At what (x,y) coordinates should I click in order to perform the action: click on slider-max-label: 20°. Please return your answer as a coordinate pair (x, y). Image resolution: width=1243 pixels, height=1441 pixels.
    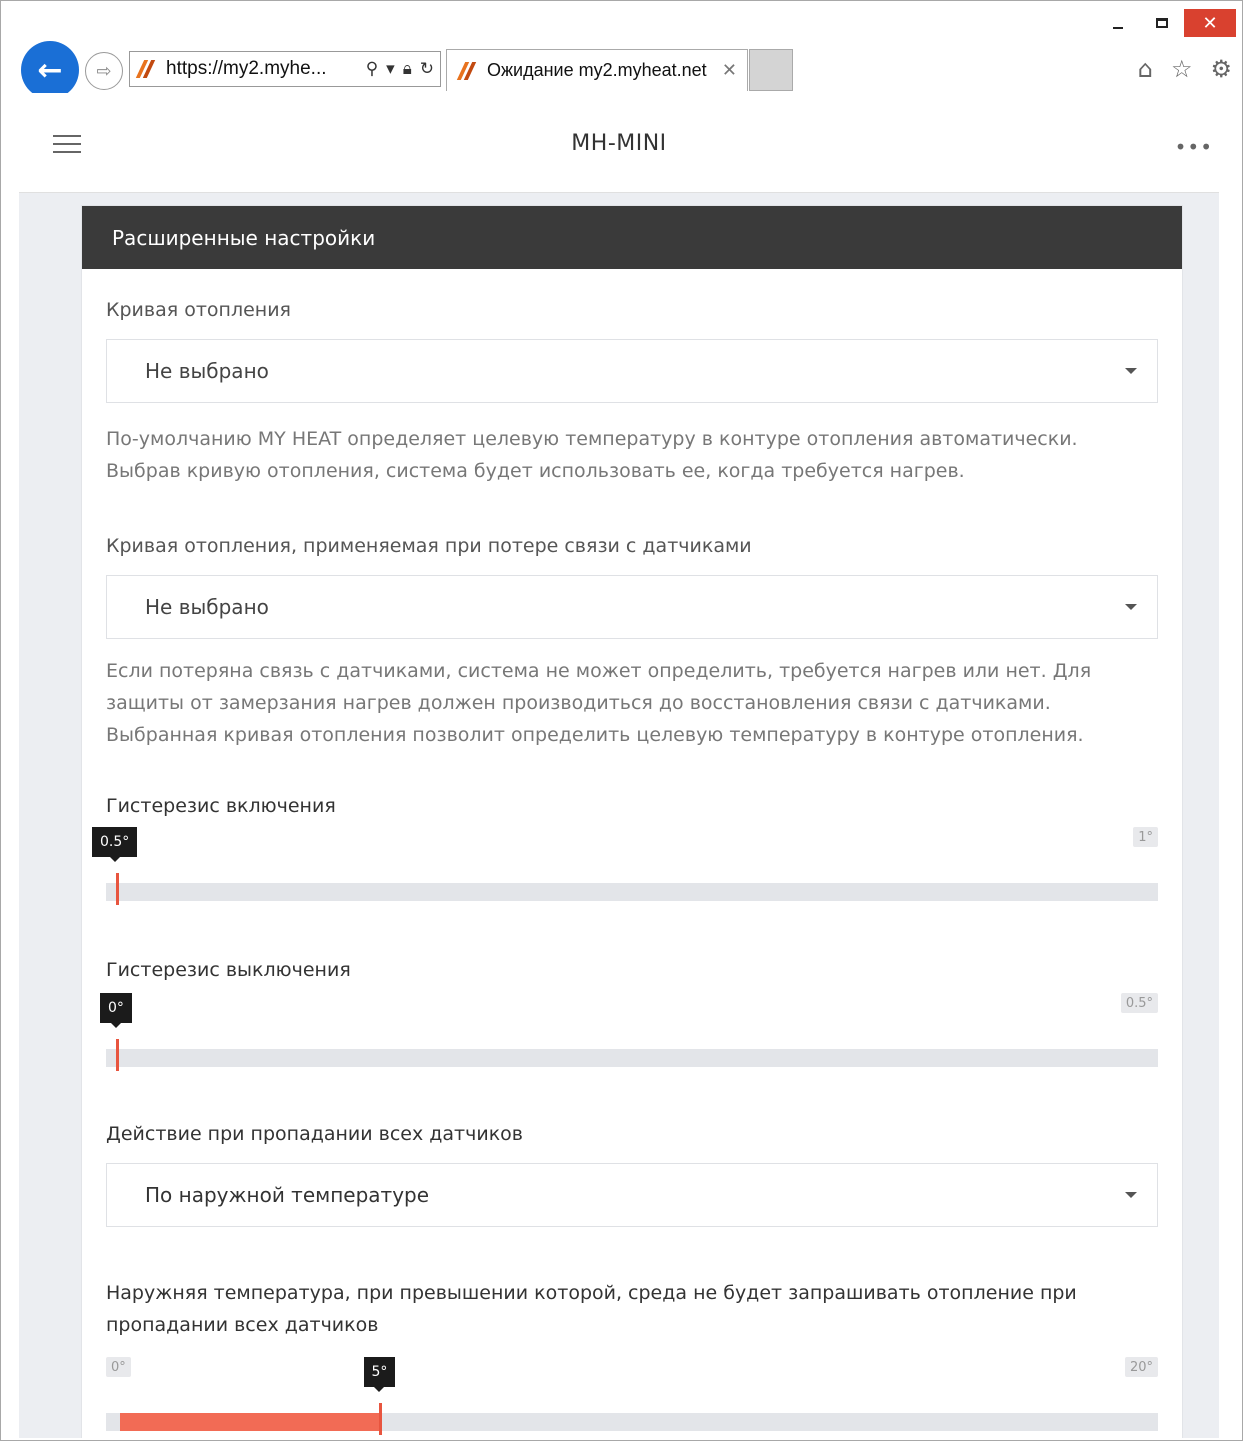
    Looking at the image, I should click on (1141, 1367).